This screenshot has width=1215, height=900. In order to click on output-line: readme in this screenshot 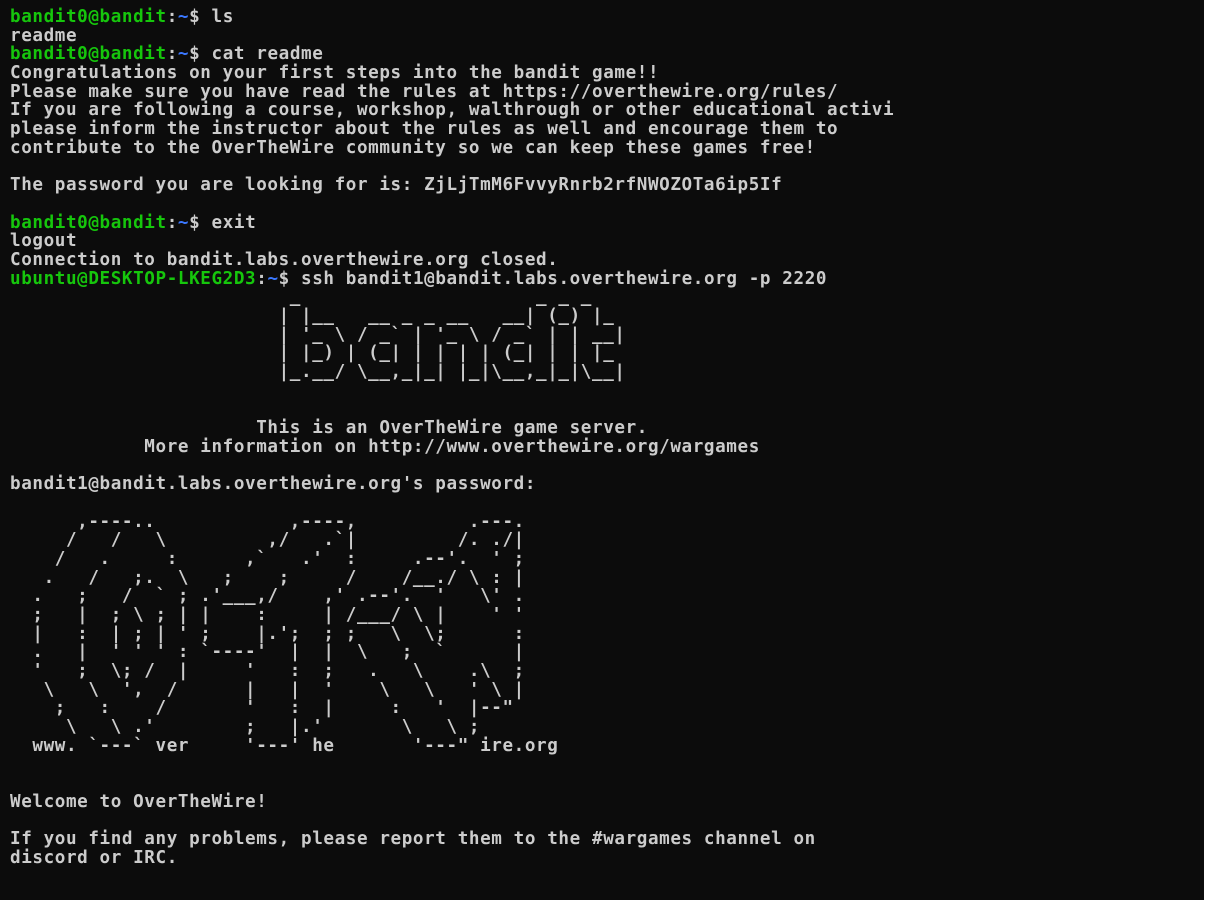, I will do `click(44, 35)`.